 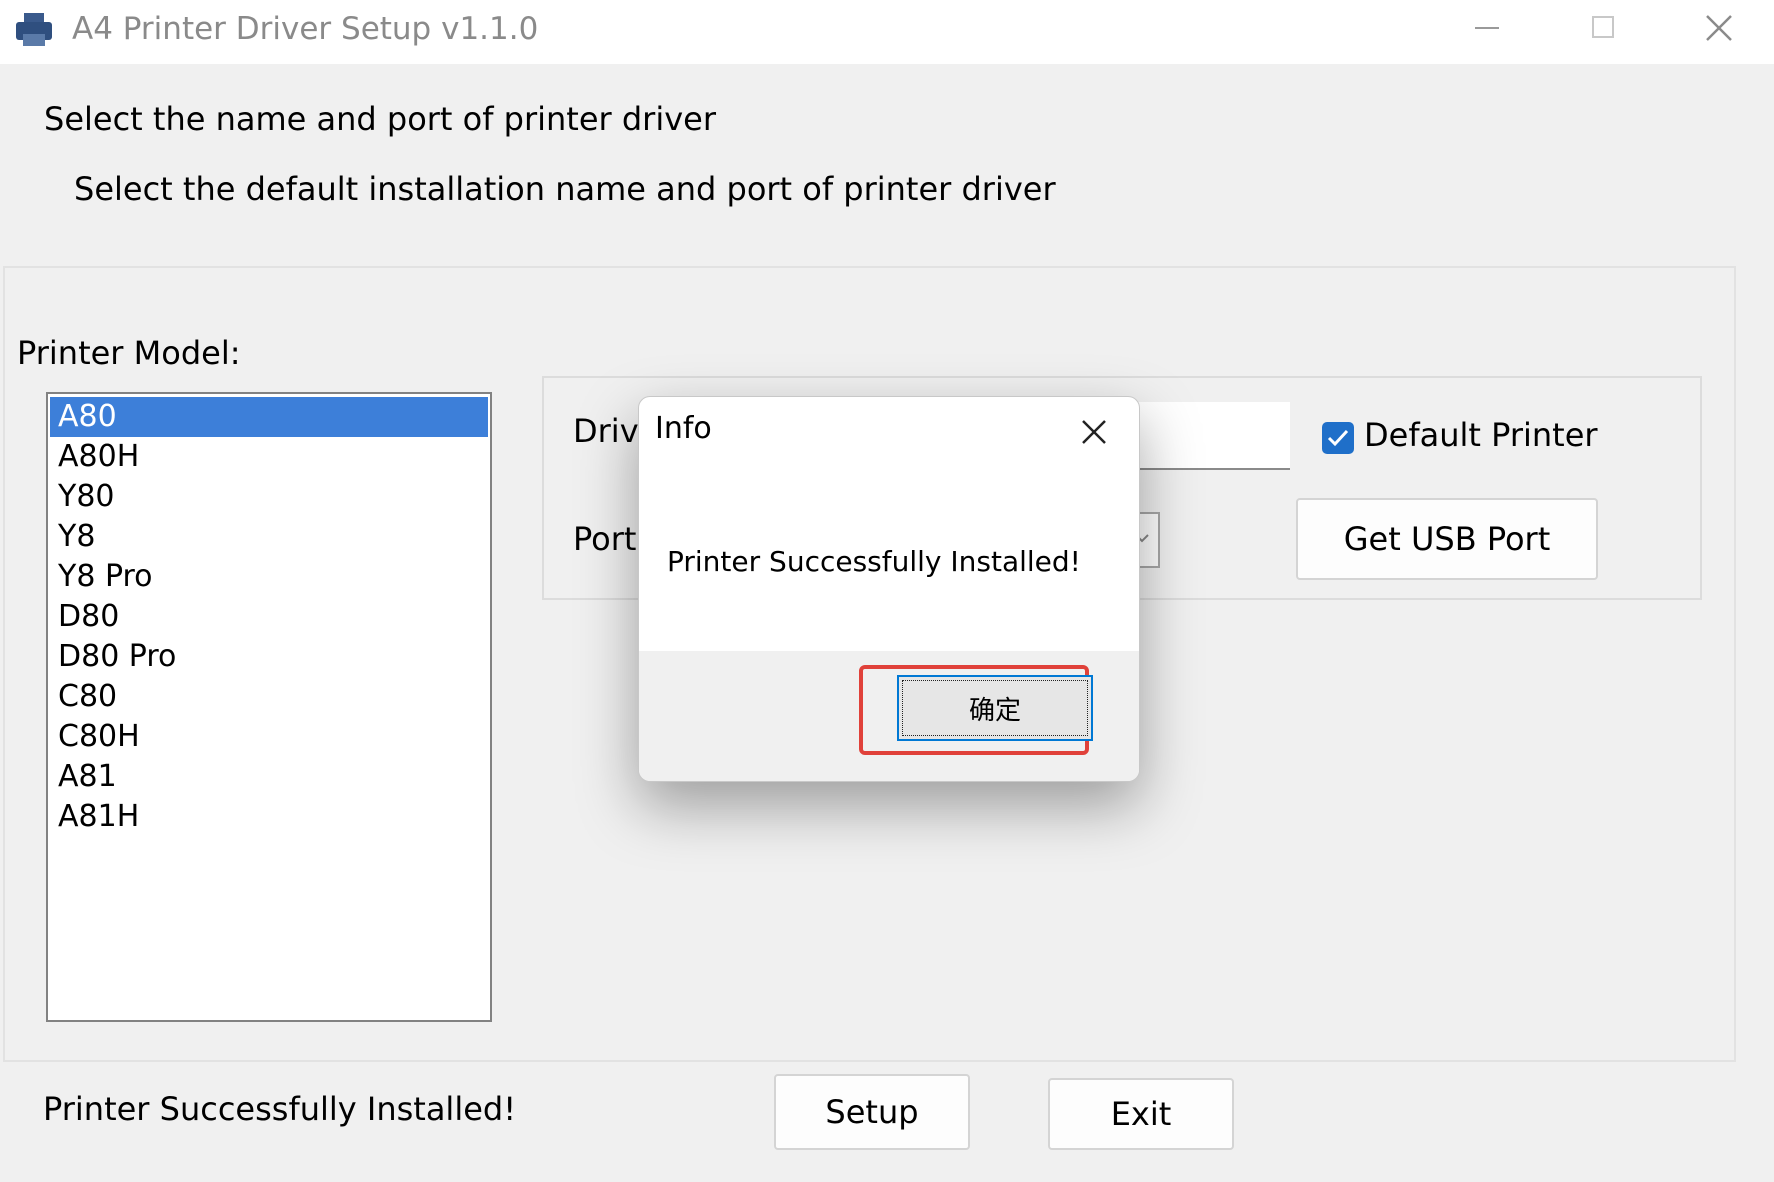 I want to click on list-item: C80H, so click(x=269, y=737).